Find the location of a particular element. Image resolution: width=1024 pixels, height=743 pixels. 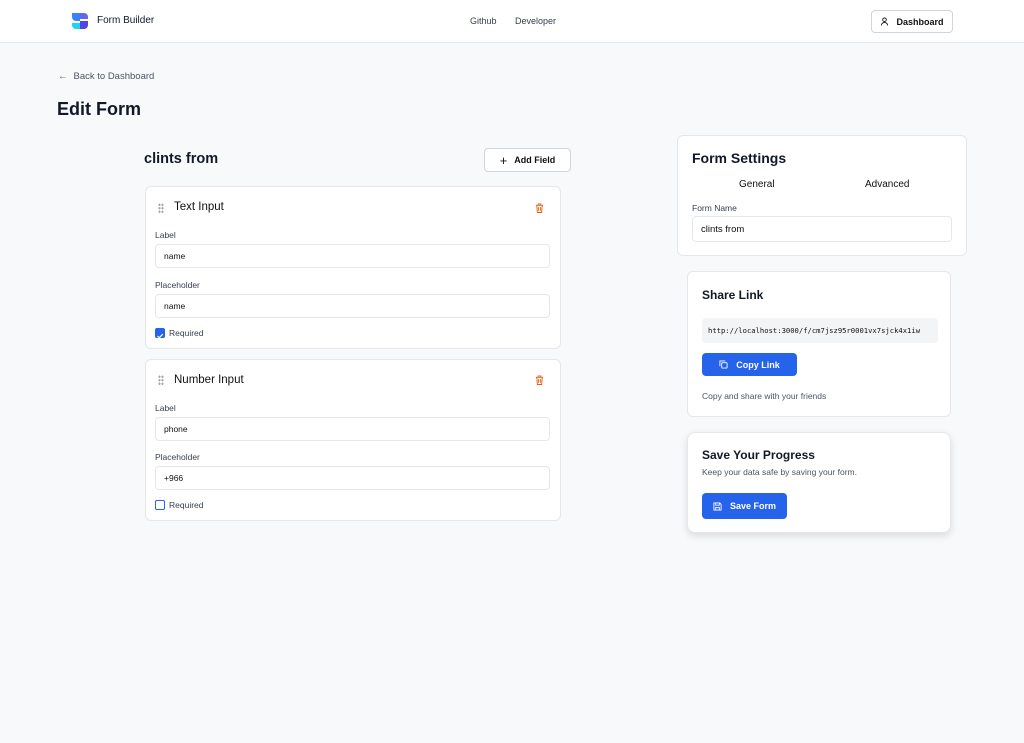

logo-icon is located at coordinates (80, 21).